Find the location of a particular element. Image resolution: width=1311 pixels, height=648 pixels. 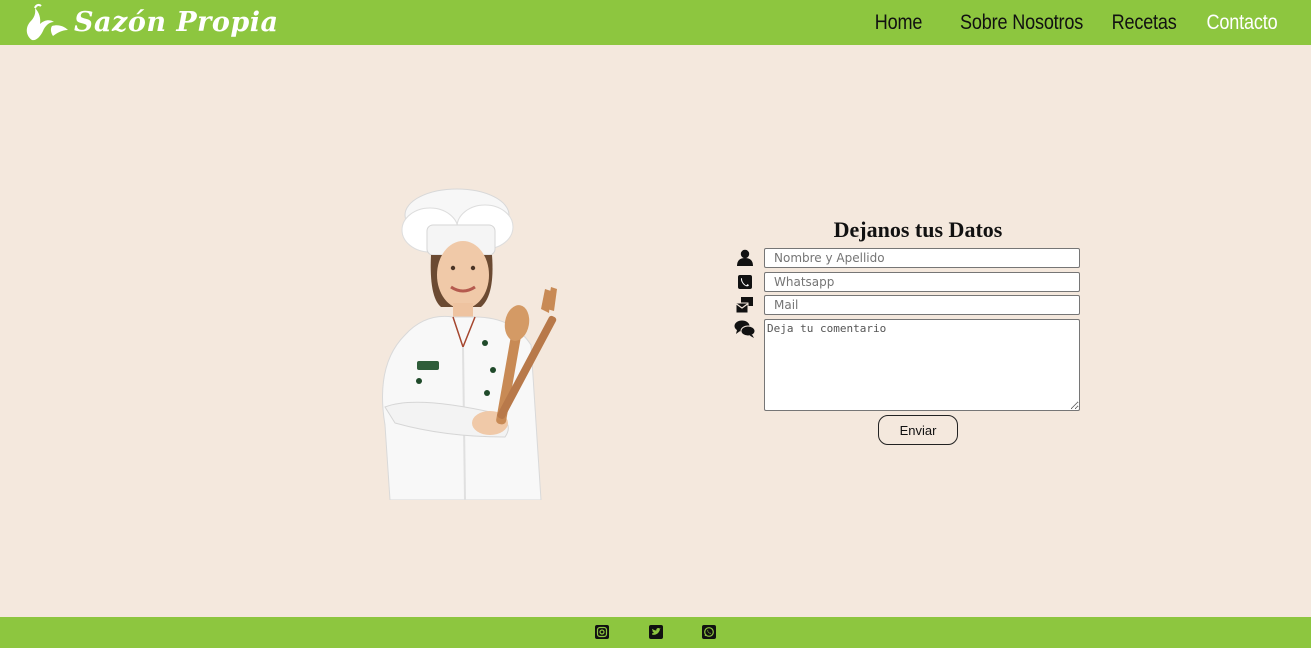

nav-home: Home is located at coordinates (898, 23).